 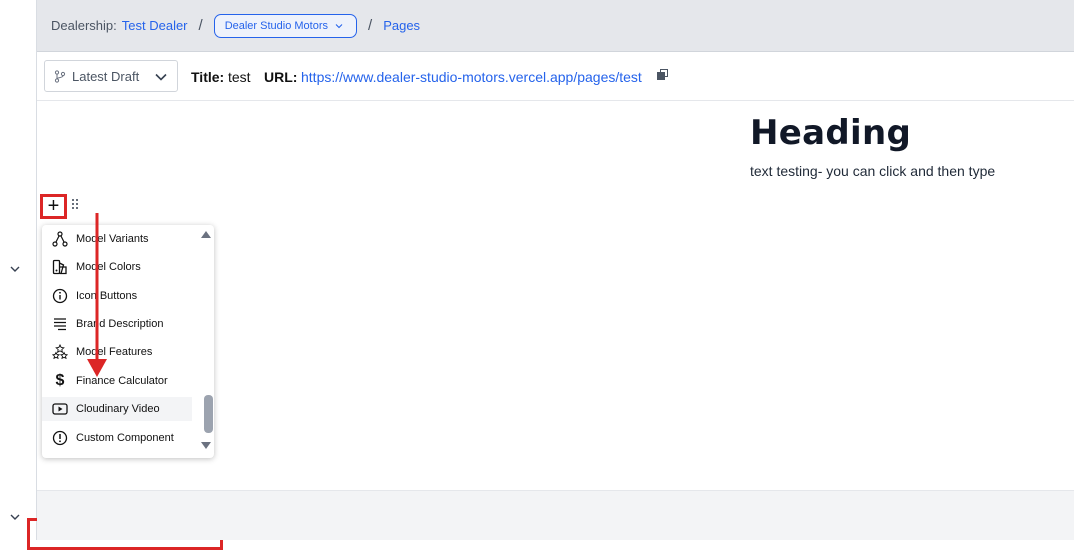 I want to click on dealer-select-label: Dealer Studio Motors, so click(x=276, y=25).